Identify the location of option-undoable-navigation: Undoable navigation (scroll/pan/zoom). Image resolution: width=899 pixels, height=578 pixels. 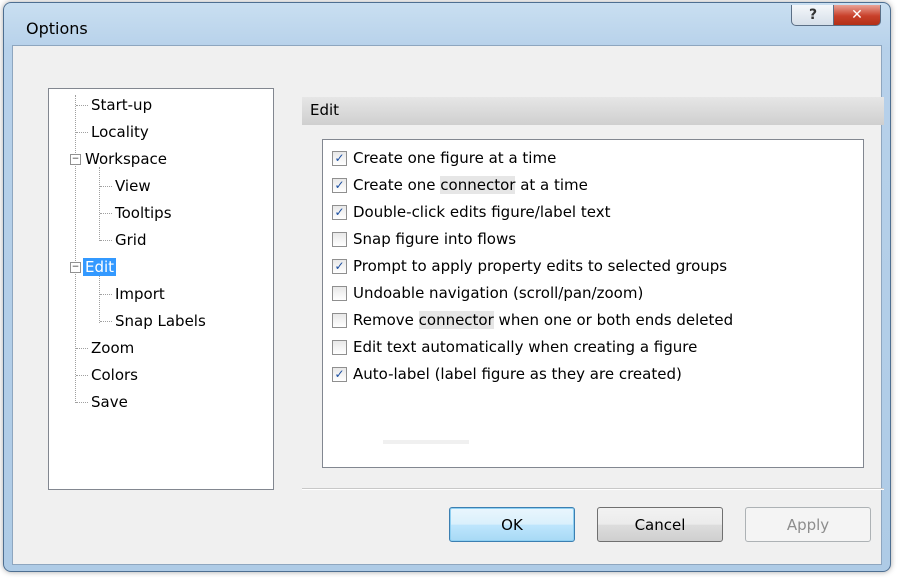
(487, 293).